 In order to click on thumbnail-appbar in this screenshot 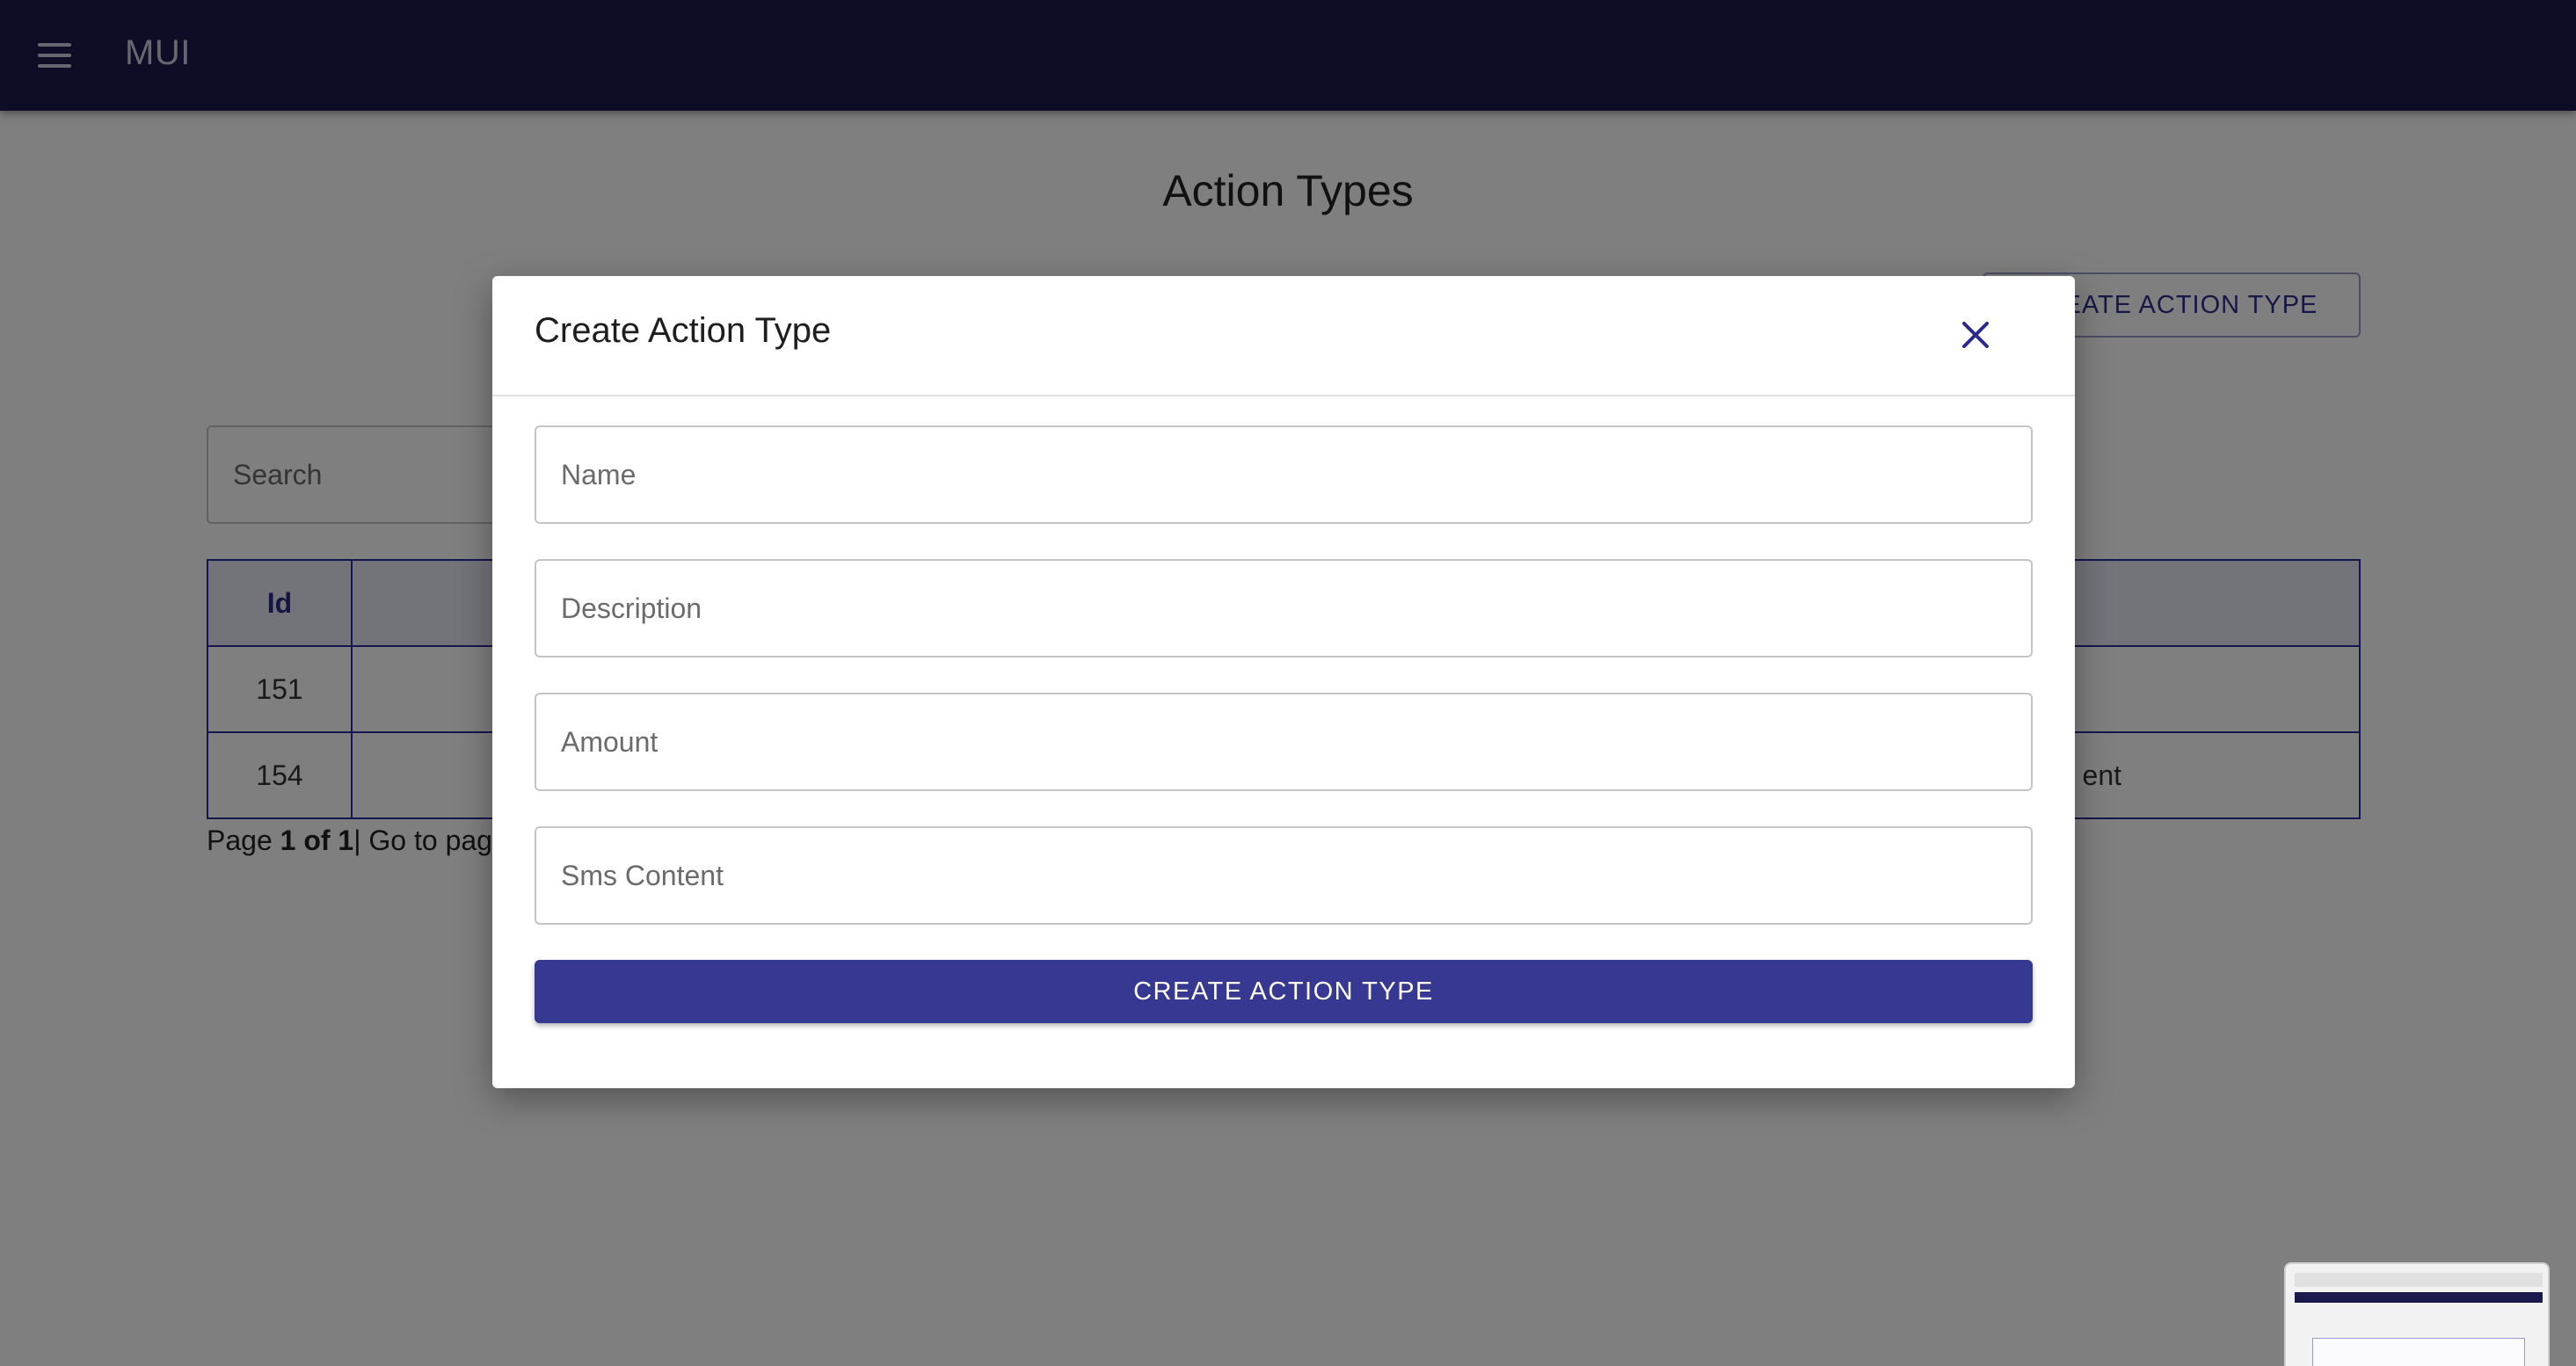, I will do `click(2419, 1297)`.